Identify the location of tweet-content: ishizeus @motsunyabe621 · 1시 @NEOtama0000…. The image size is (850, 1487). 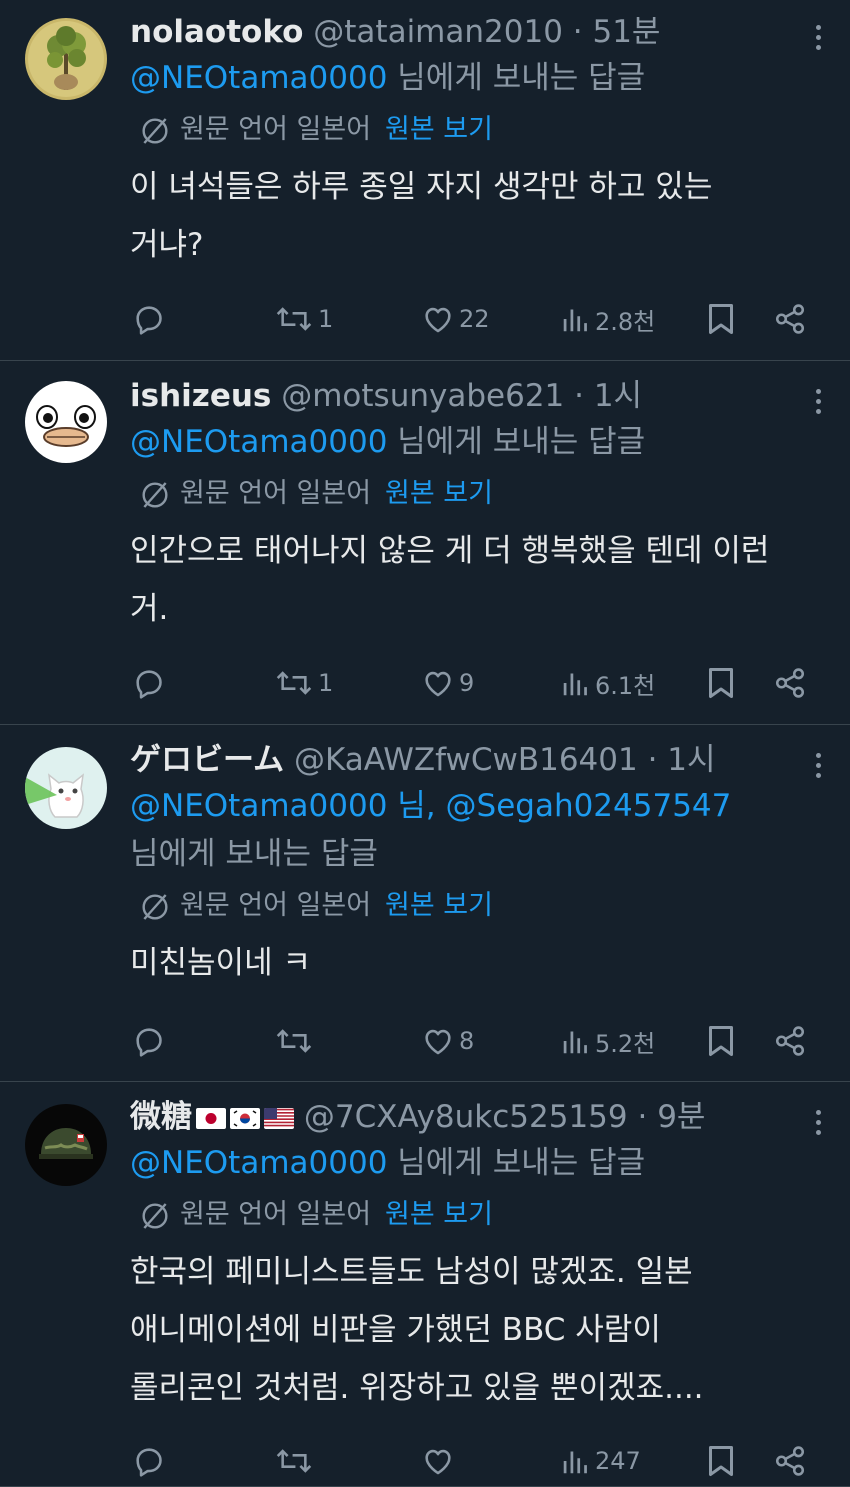
(470, 506).